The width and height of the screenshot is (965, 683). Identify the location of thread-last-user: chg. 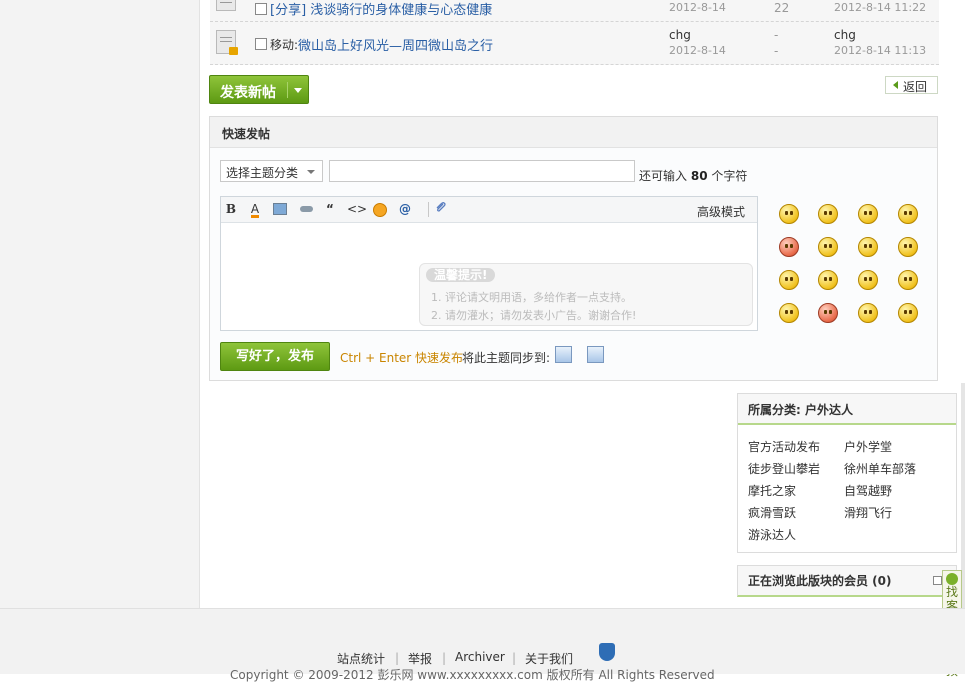
(845, 35).